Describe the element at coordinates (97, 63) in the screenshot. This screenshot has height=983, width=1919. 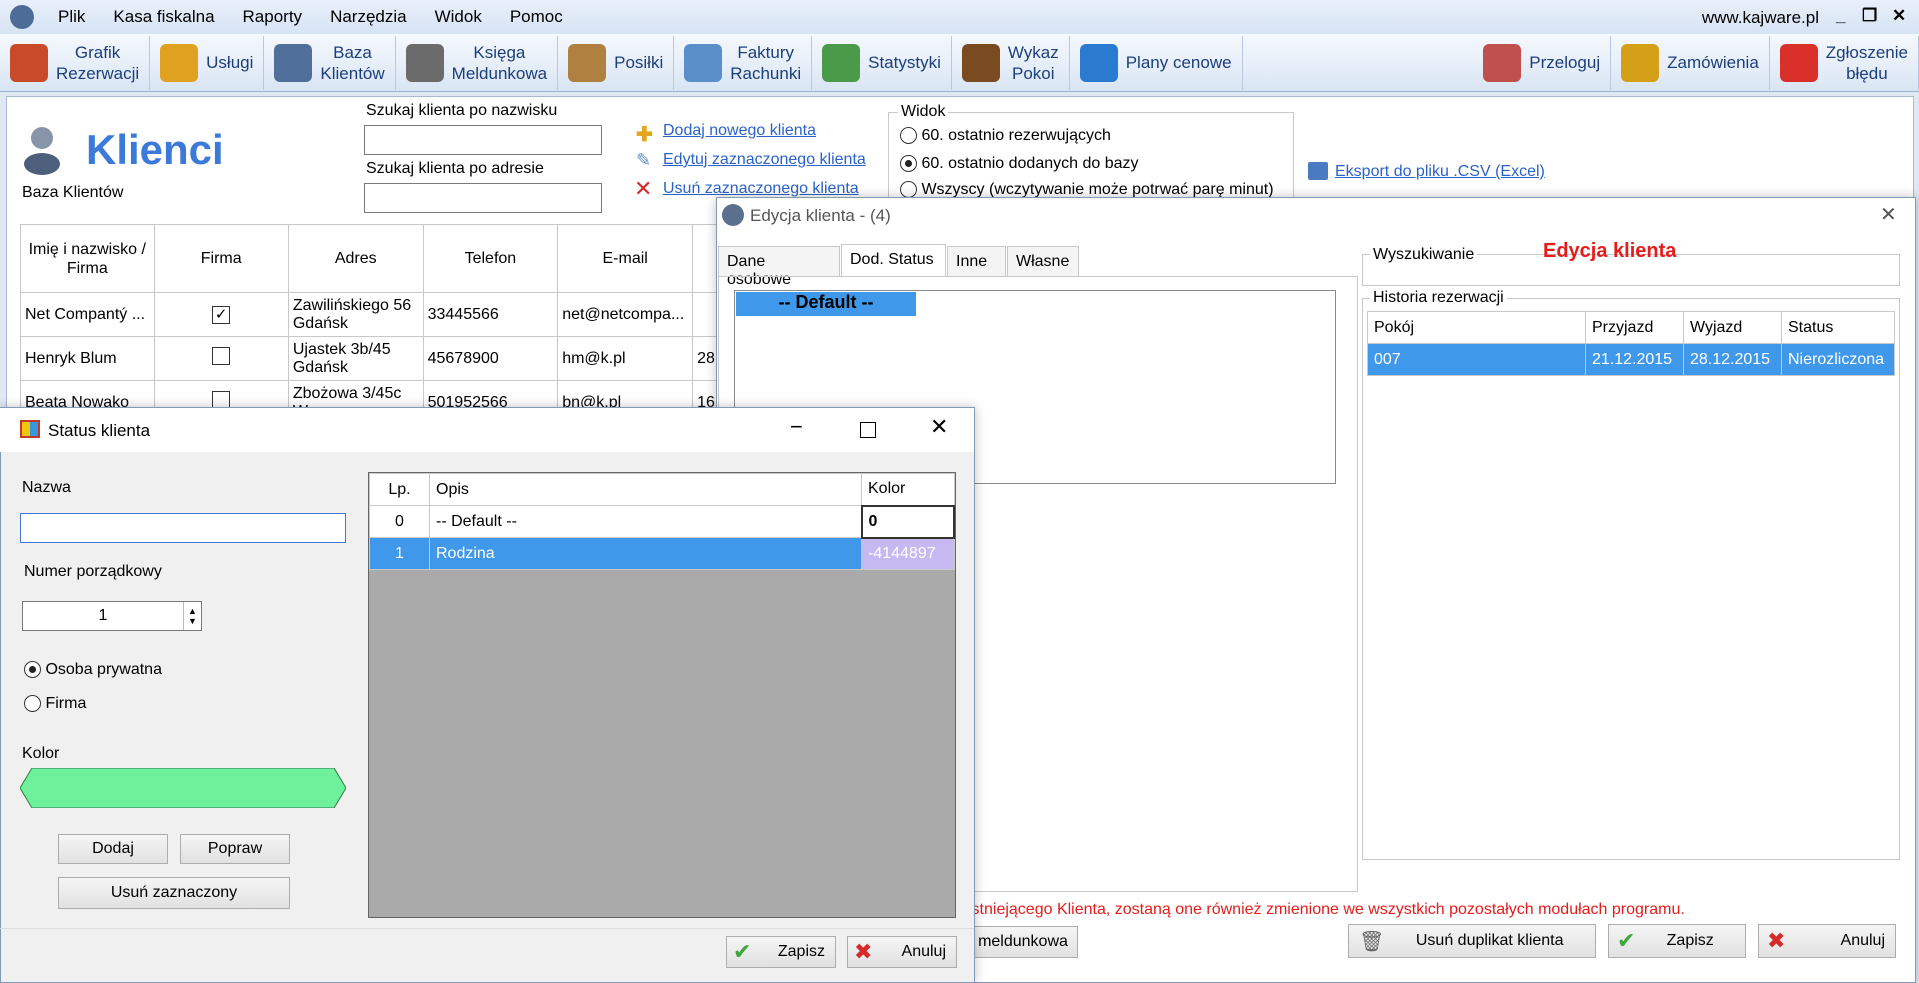
I see `toolbar-button-label: Grafik Rezerwacji` at that location.